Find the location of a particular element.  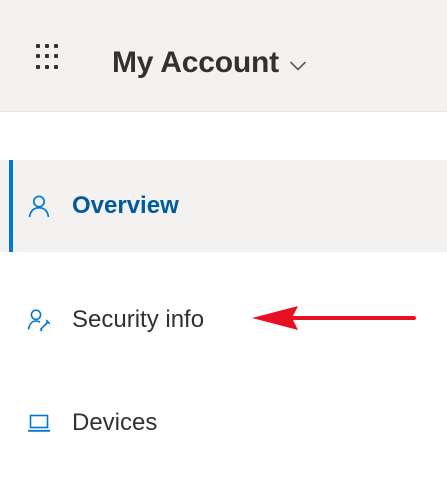

waffle-icon is located at coordinates (49, 57).